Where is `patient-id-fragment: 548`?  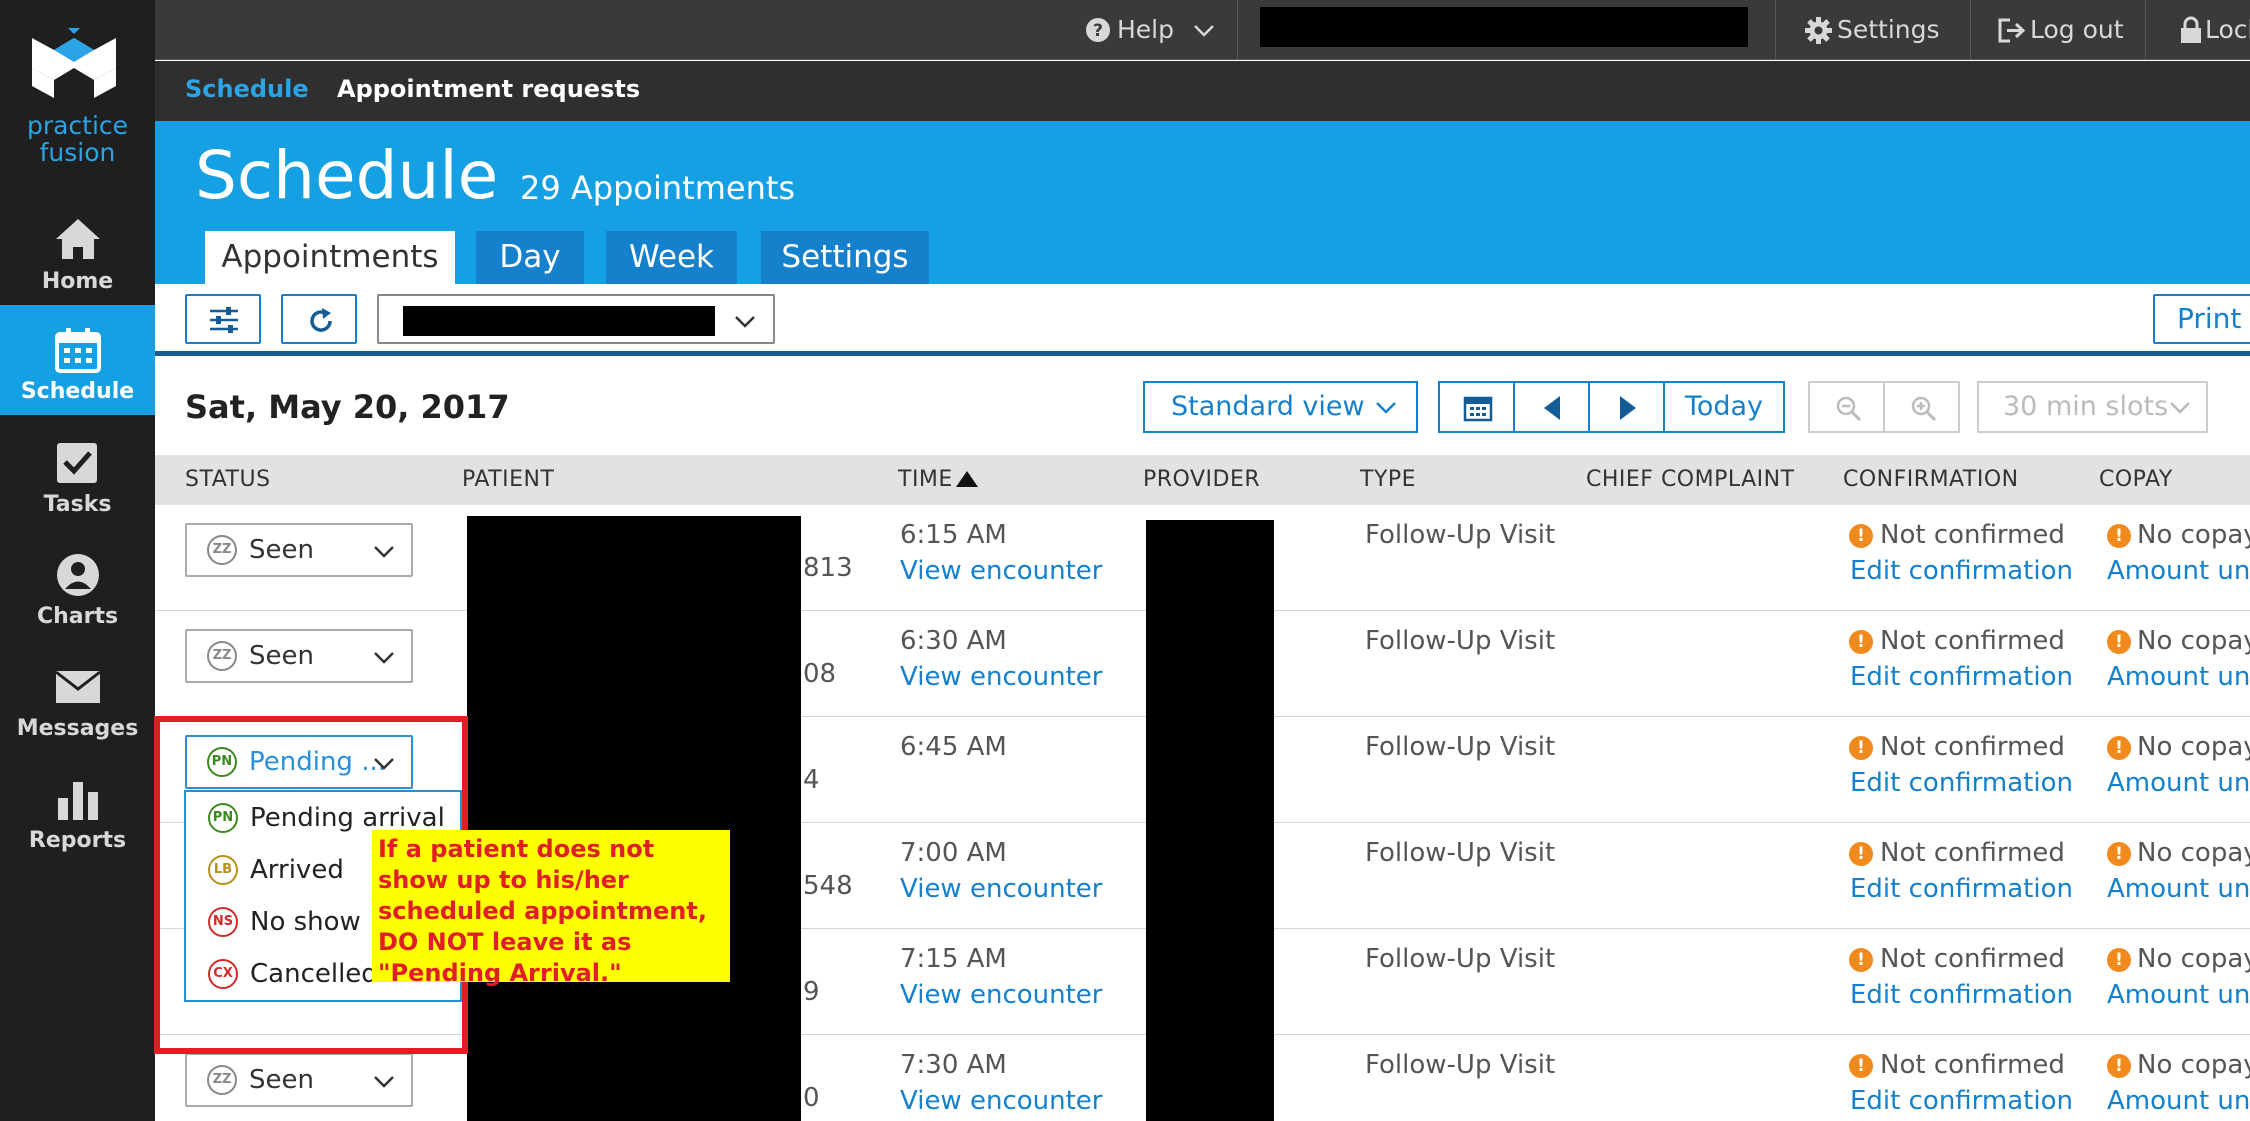
patient-id-fragment: 548 is located at coordinates (828, 886).